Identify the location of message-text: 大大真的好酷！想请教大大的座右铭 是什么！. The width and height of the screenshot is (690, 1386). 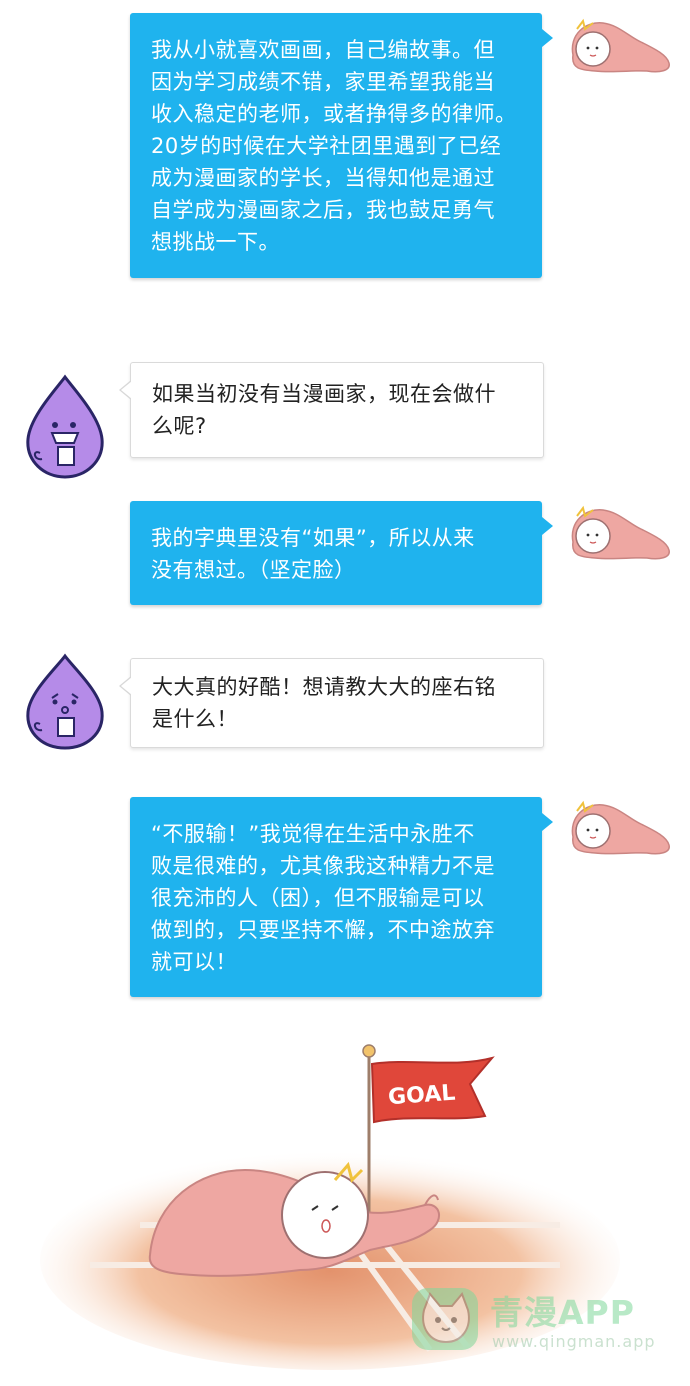
(324, 703).